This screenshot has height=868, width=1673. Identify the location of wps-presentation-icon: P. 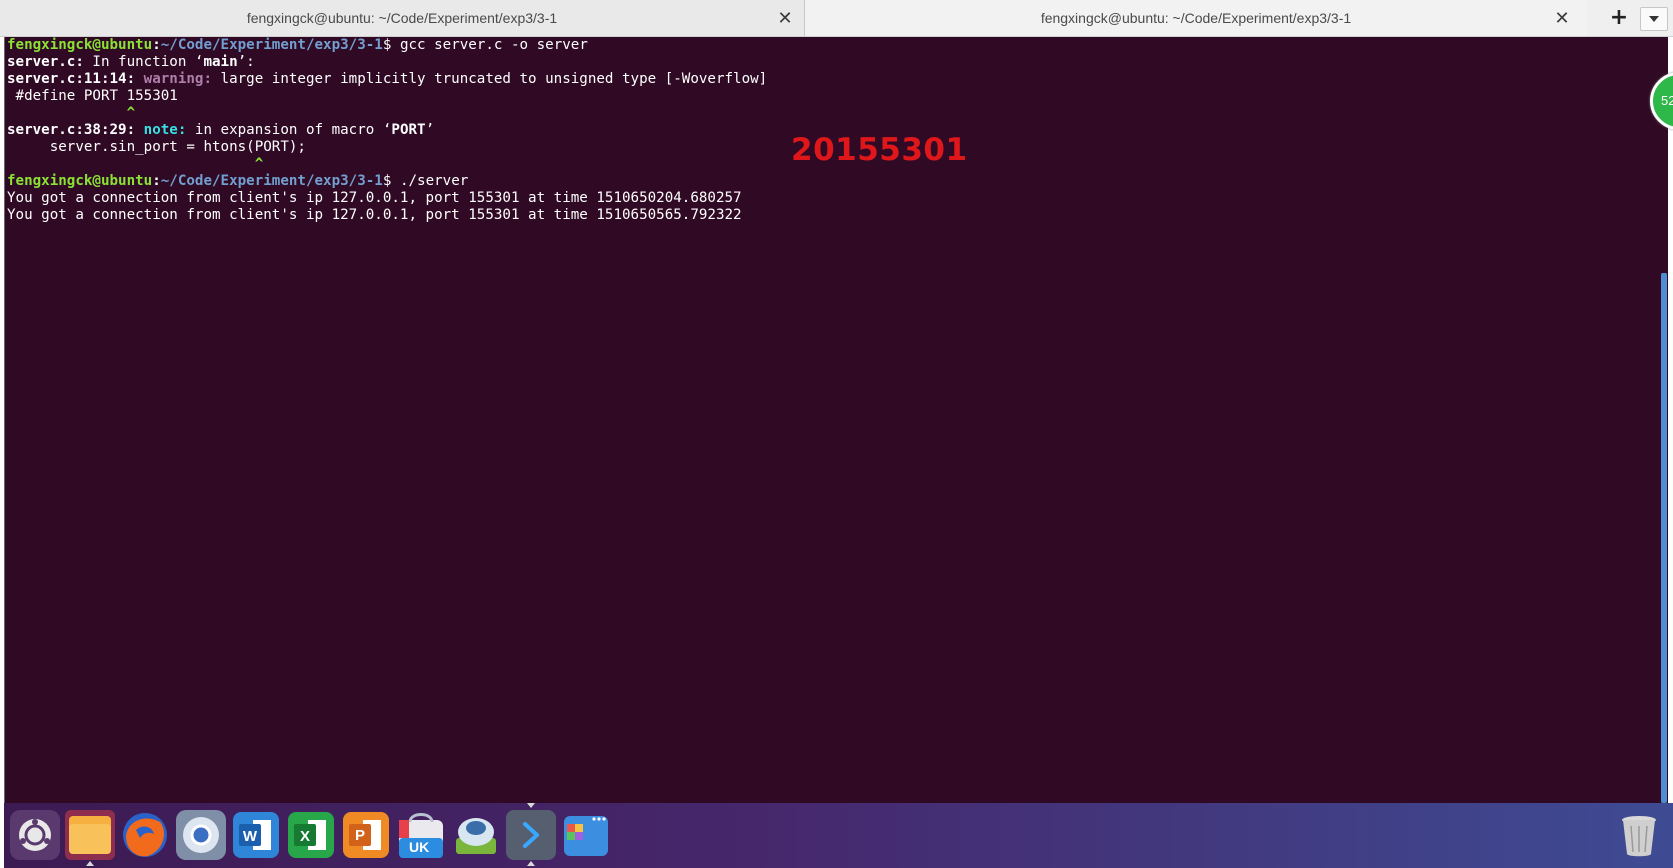
(366, 835).